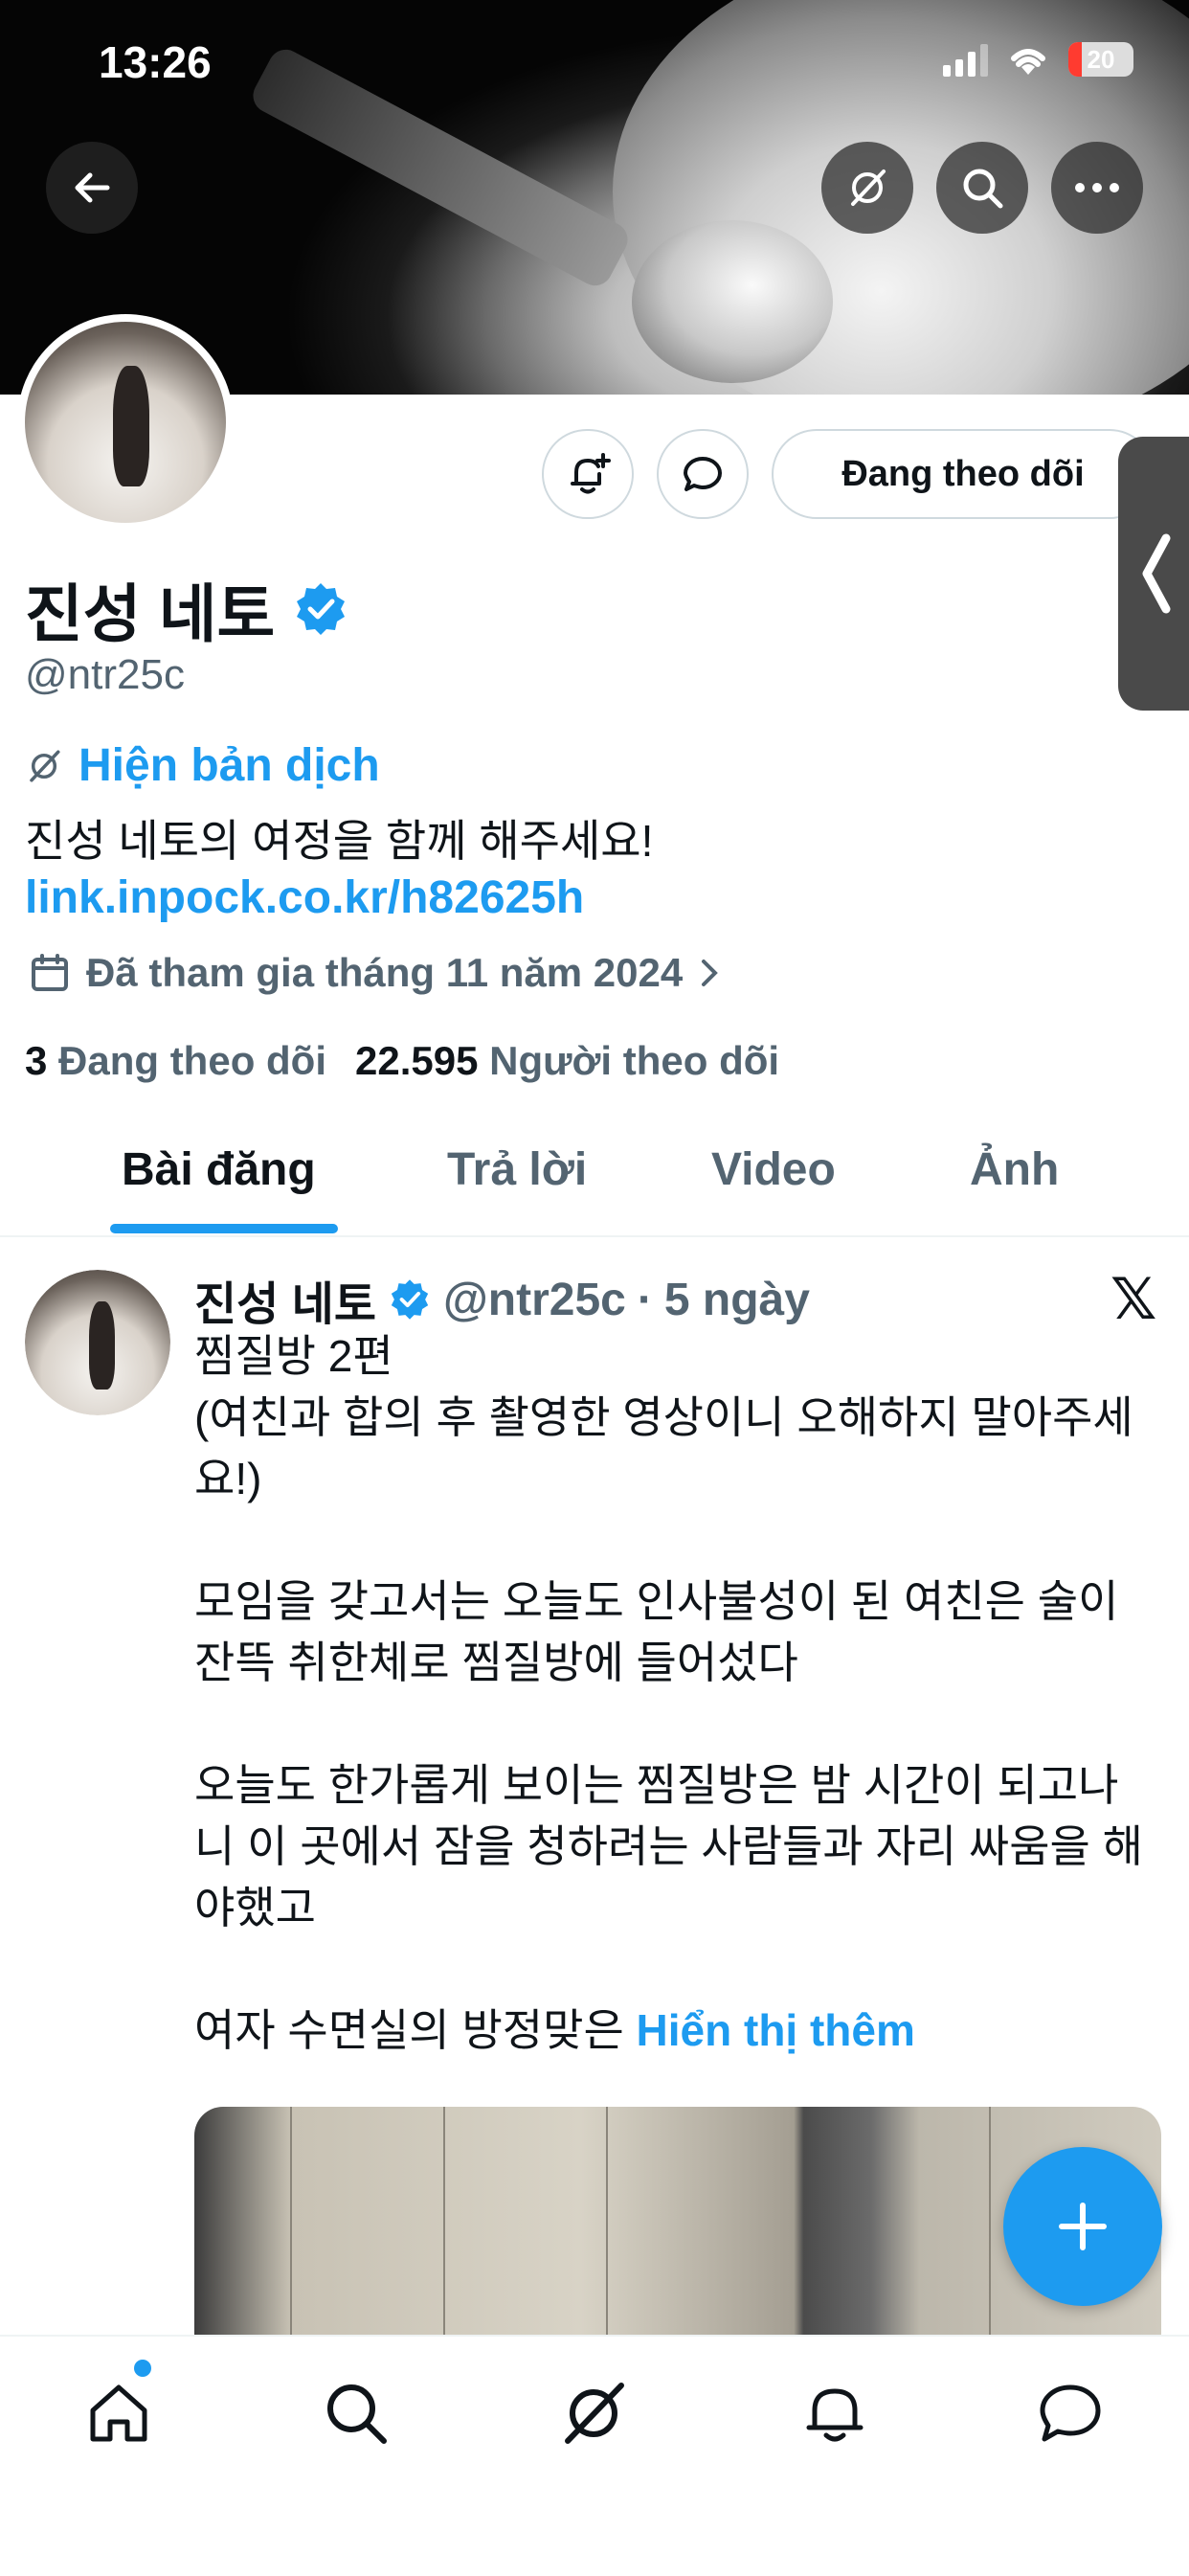 The image size is (1189, 2576). Describe the element at coordinates (229, 765) in the screenshot. I see `translate-label: Hiện bản dịch` at that location.